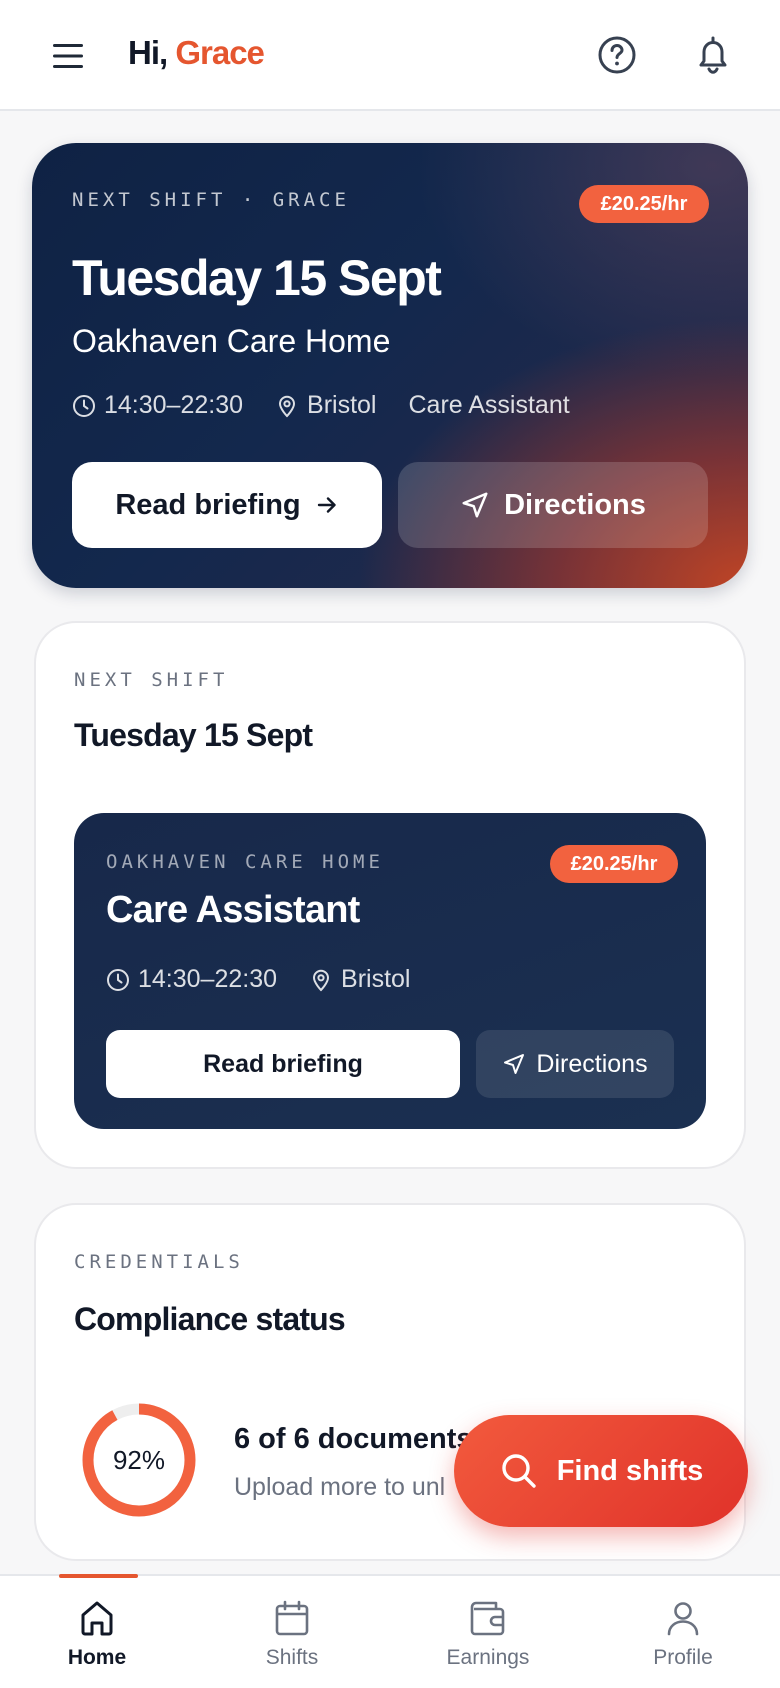 This screenshot has width=780, height=1688. I want to click on shift-tile-rate-badge: £20.25/hr, so click(614, 864).